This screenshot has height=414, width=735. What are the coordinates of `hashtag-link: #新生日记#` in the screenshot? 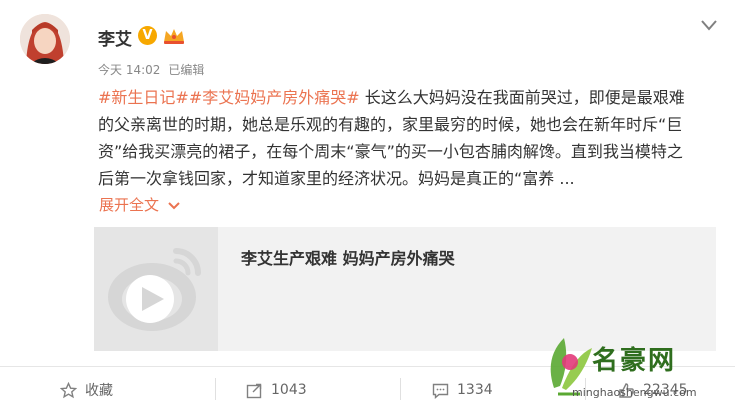 It's located at (143, 97).